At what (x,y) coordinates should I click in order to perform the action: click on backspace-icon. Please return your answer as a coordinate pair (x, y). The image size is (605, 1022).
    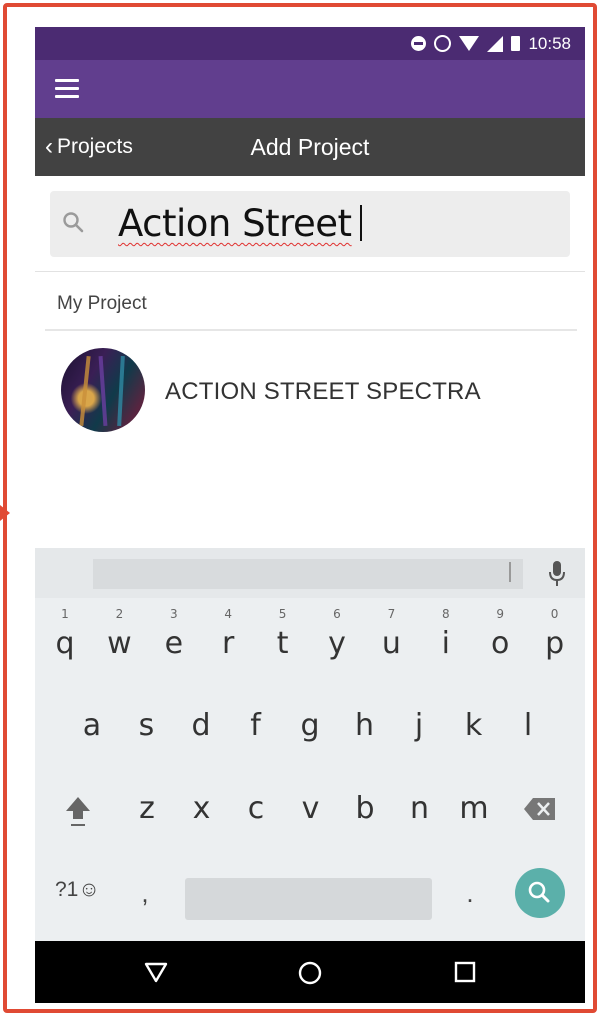
    Looking at the image, I should click on (540, 809).